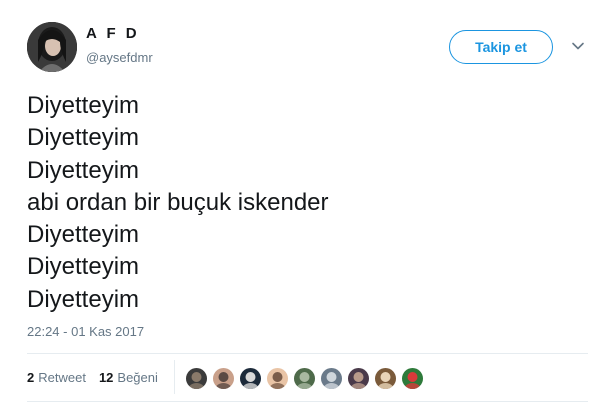 The height and width of the screenshot is (402, 591). Describe the element at coordinates (578, 46) in the screenshot. I see `chevron-down-icon` at that location.